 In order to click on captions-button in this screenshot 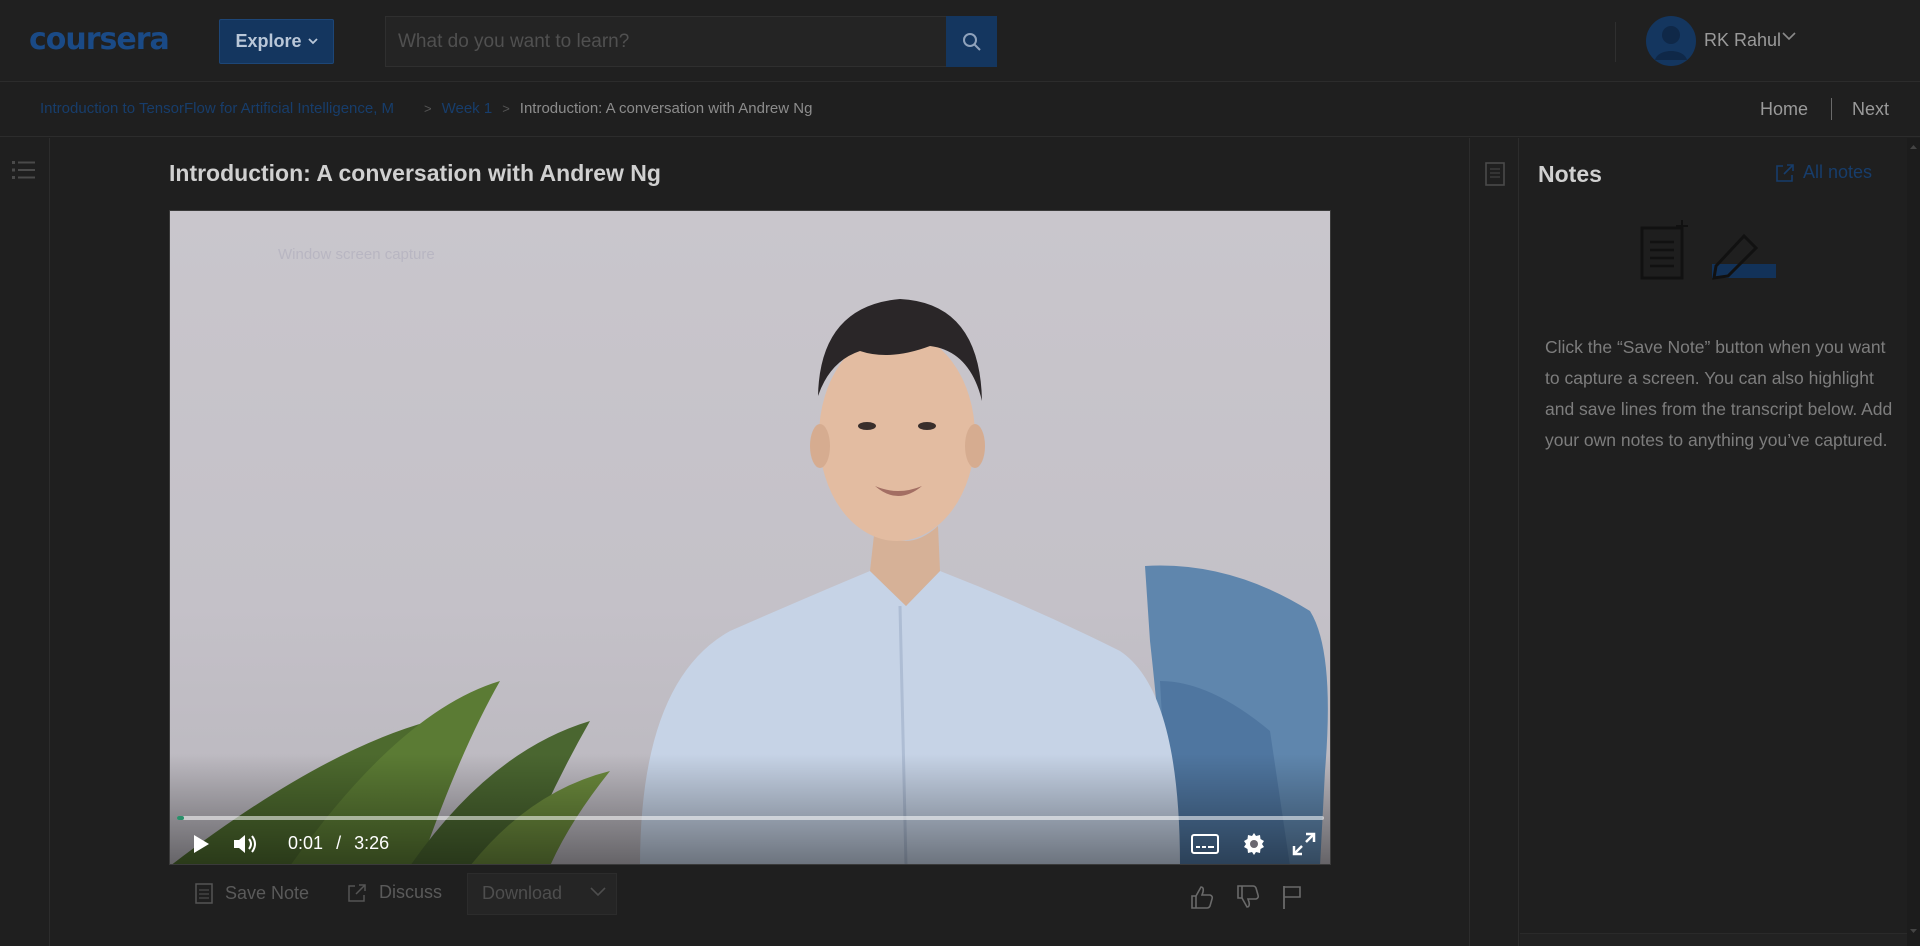, I will do `click(1205, 844)`.